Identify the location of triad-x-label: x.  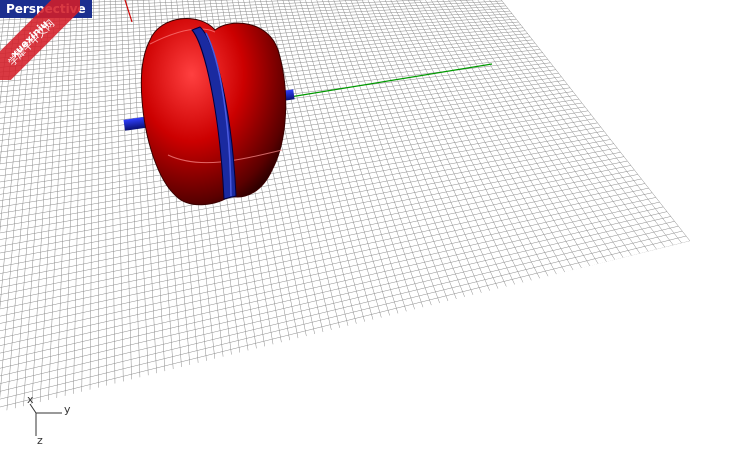
(30, 399).